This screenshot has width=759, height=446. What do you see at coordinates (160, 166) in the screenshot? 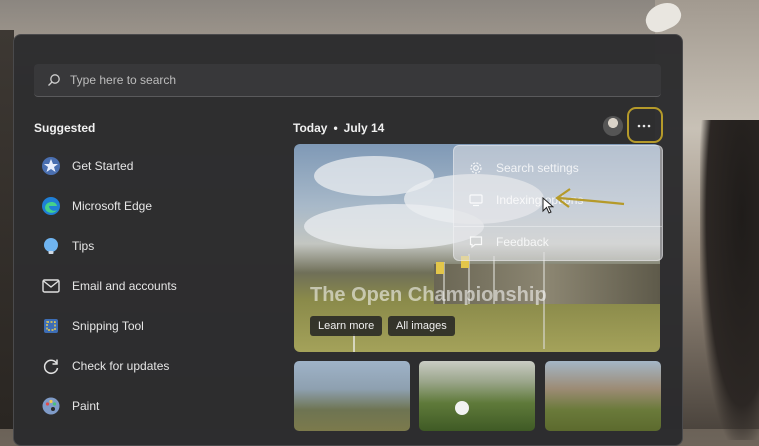
I see `suggested-item-get-started: Get Started` at bounding box center [160, 166].